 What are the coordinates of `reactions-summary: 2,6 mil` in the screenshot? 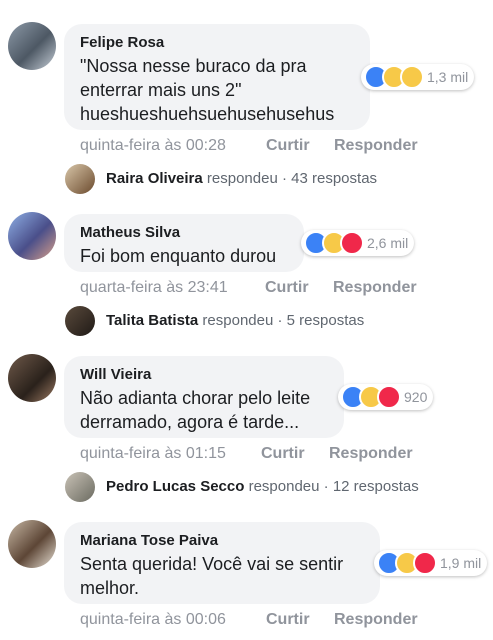 It's located at (358, 243).